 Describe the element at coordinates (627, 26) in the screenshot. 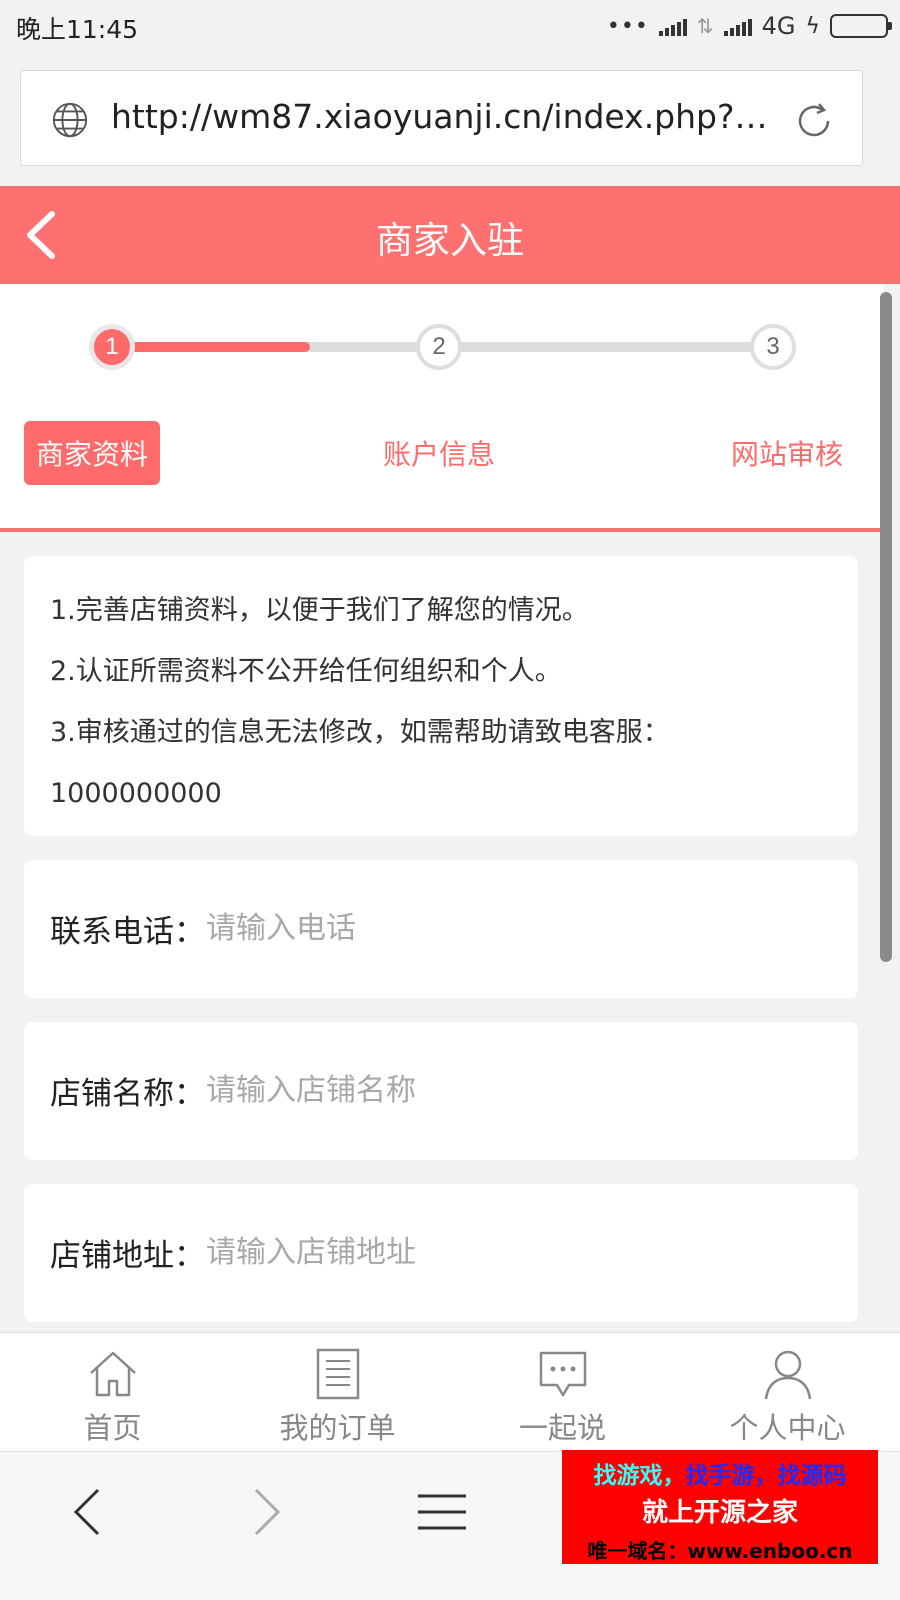

I see `more-dots-icon: •••` at that location.